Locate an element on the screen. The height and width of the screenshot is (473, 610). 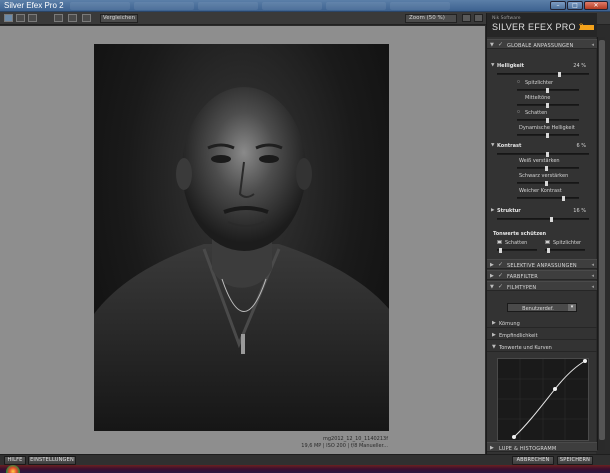
chevron-down-icon: ▾ is located at coordinates (572, 307).